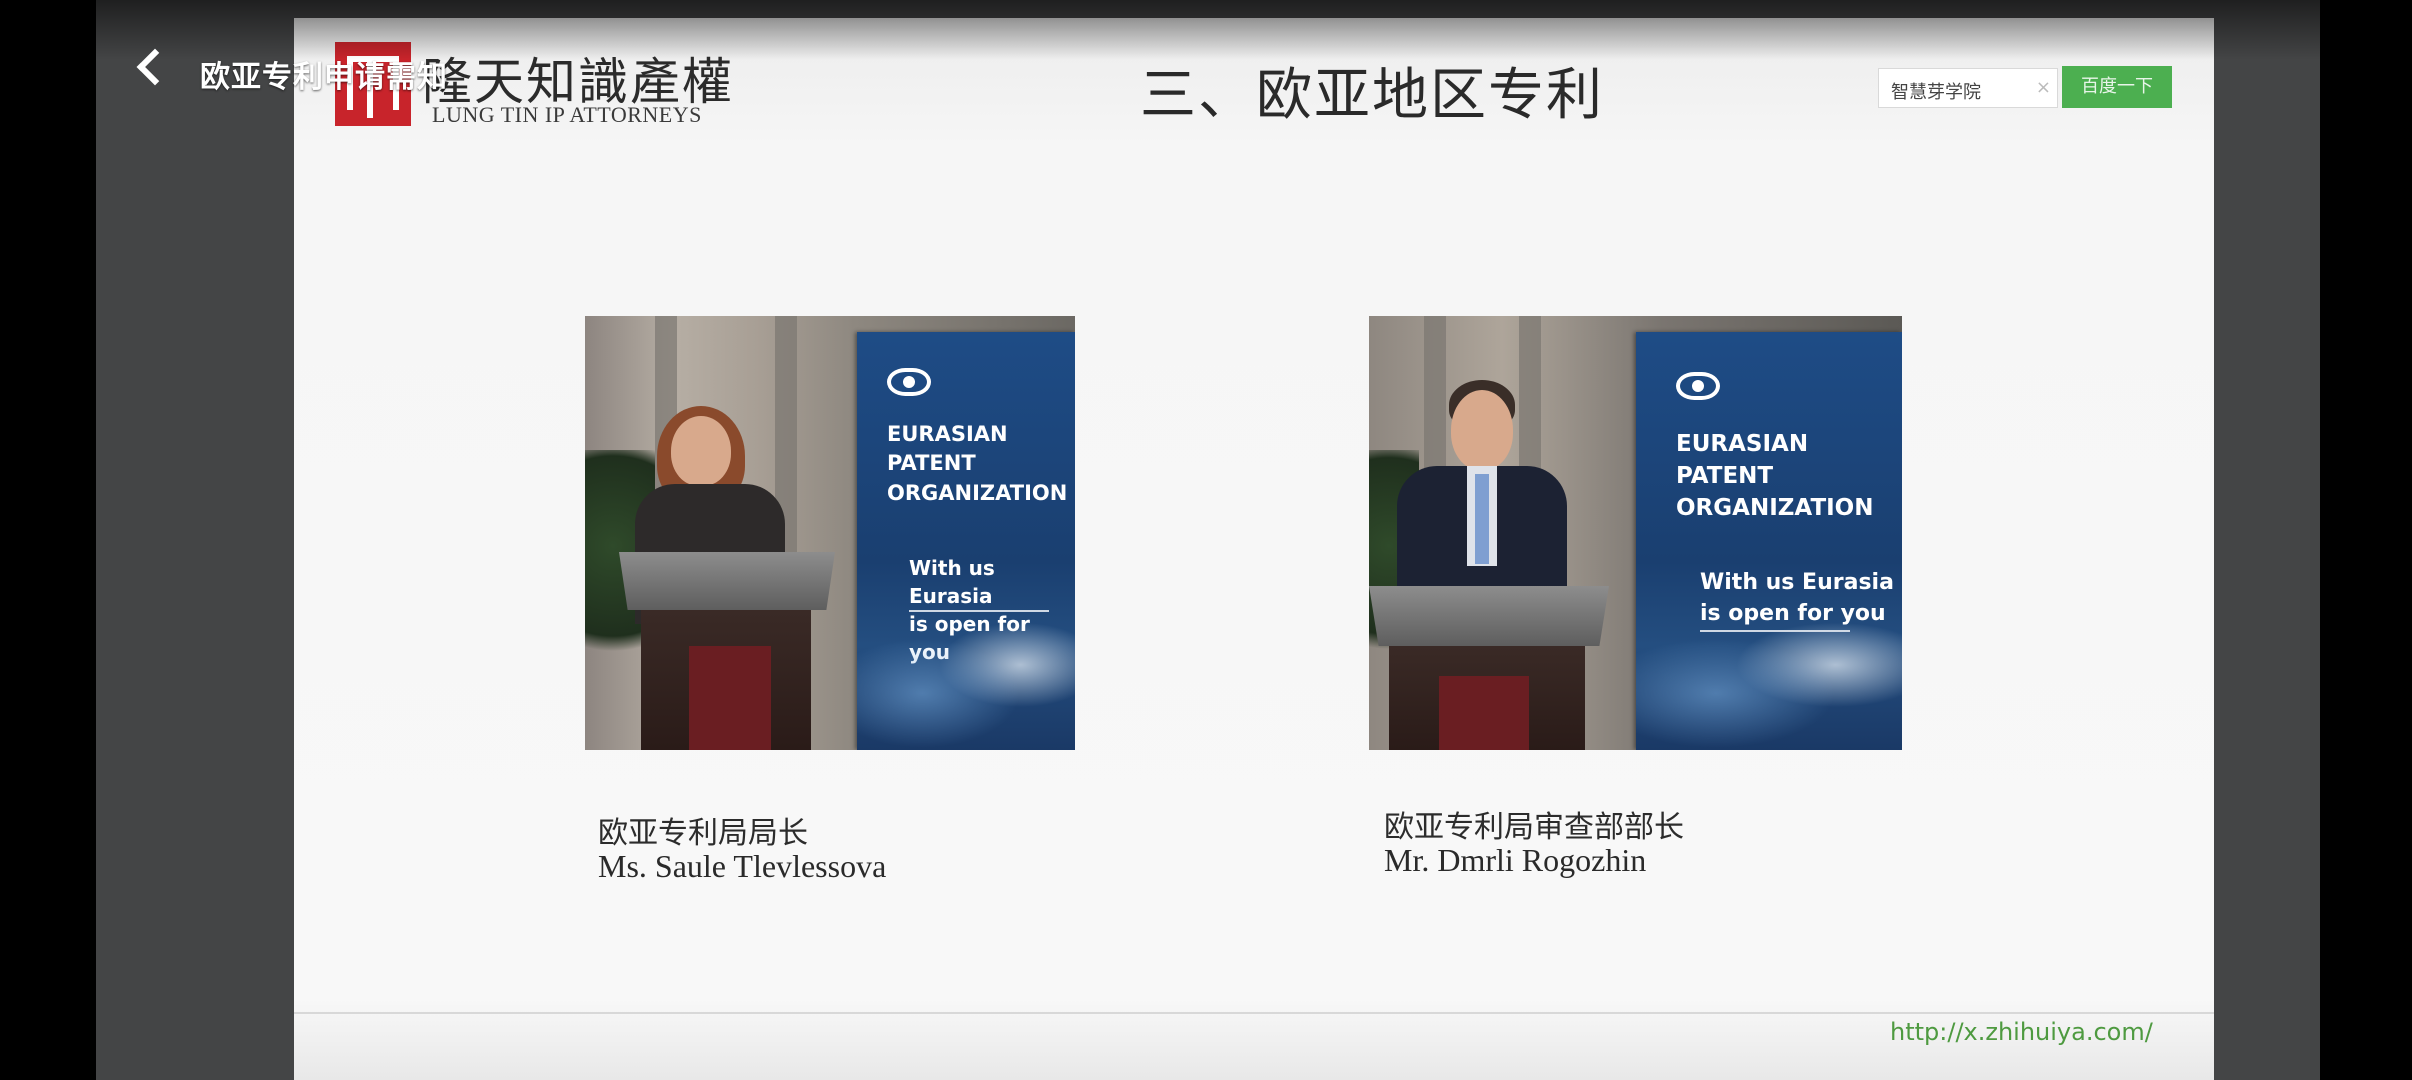  Describe the element at coordinates (48, 540) in the screenshot. I see `left-letterbox` at that location.